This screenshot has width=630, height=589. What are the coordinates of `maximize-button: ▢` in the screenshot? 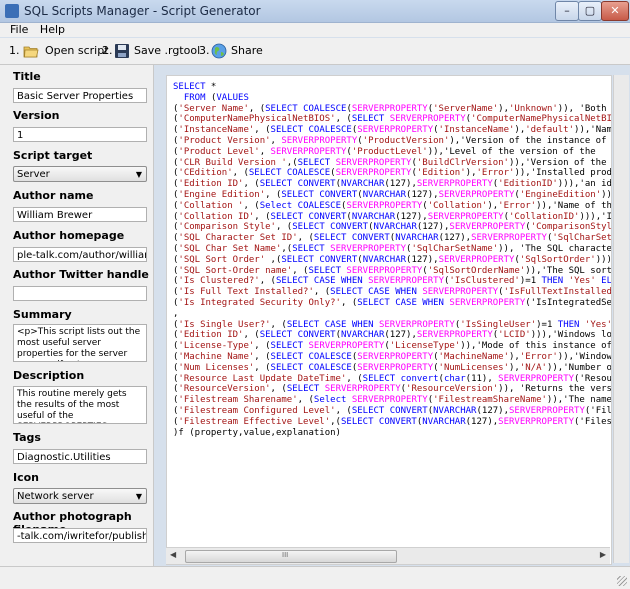 It's located at (590, 11).